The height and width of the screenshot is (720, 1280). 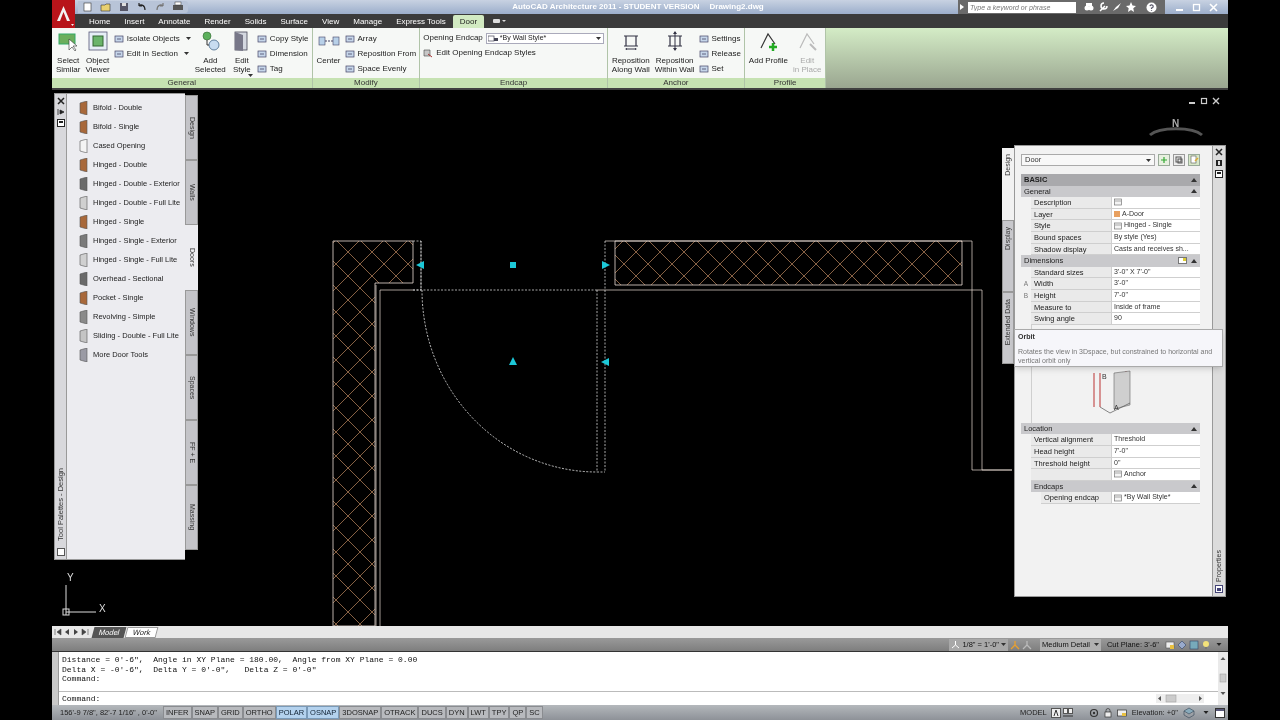 I want to click on layout-view-icon, so click(x=1067, y=712).